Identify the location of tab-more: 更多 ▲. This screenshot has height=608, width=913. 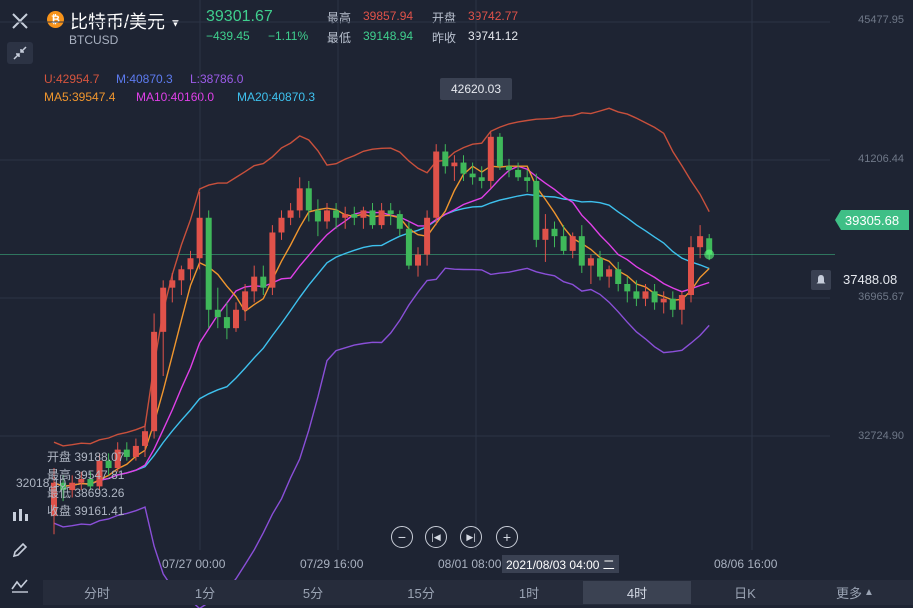
(855, 592).